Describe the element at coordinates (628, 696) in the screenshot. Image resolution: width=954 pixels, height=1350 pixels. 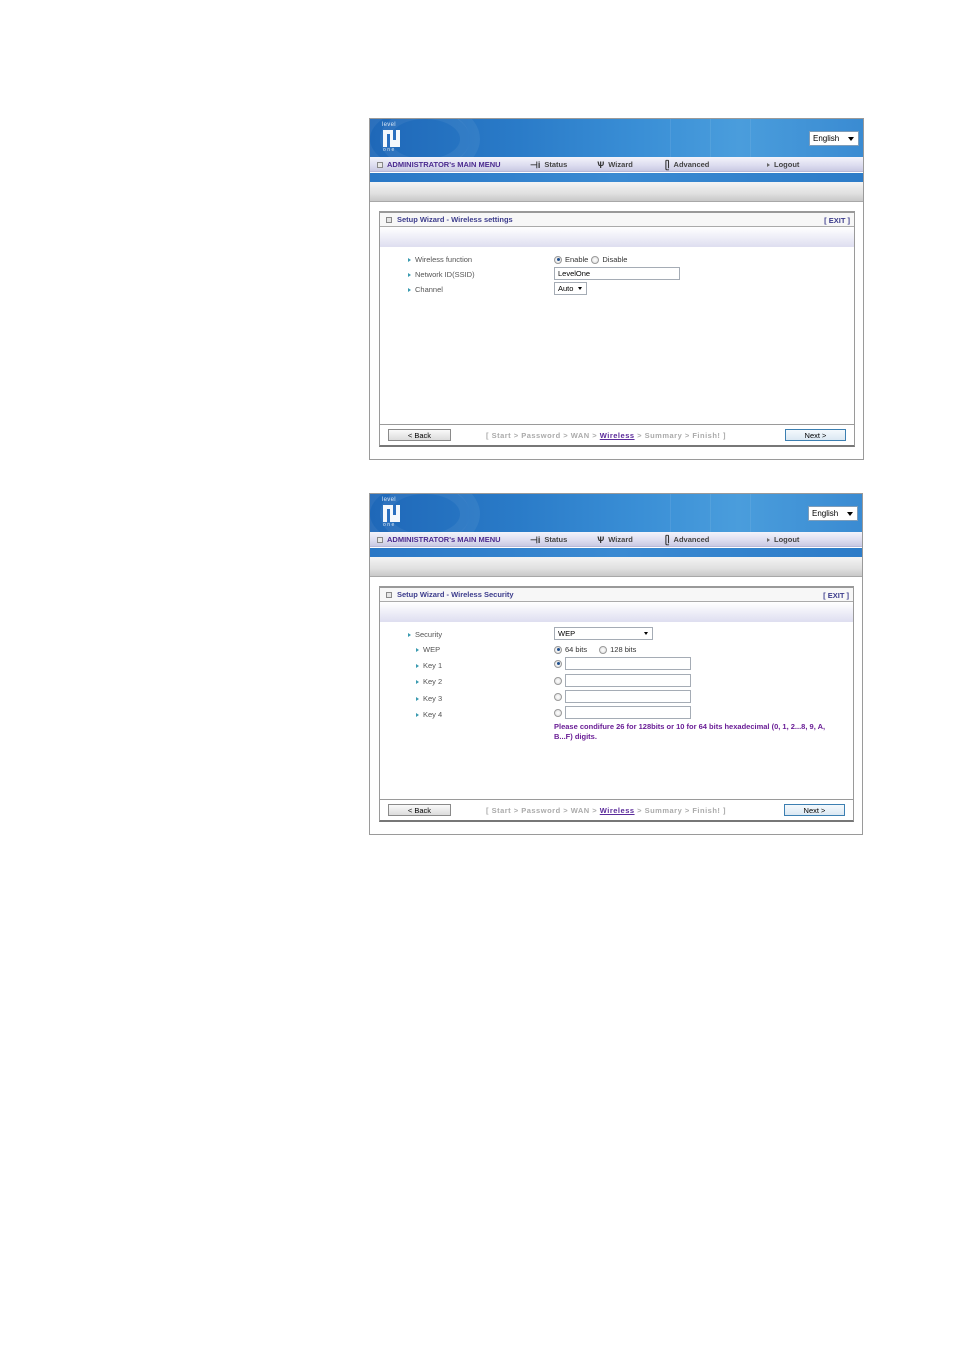
I see `key3-input` at that location.